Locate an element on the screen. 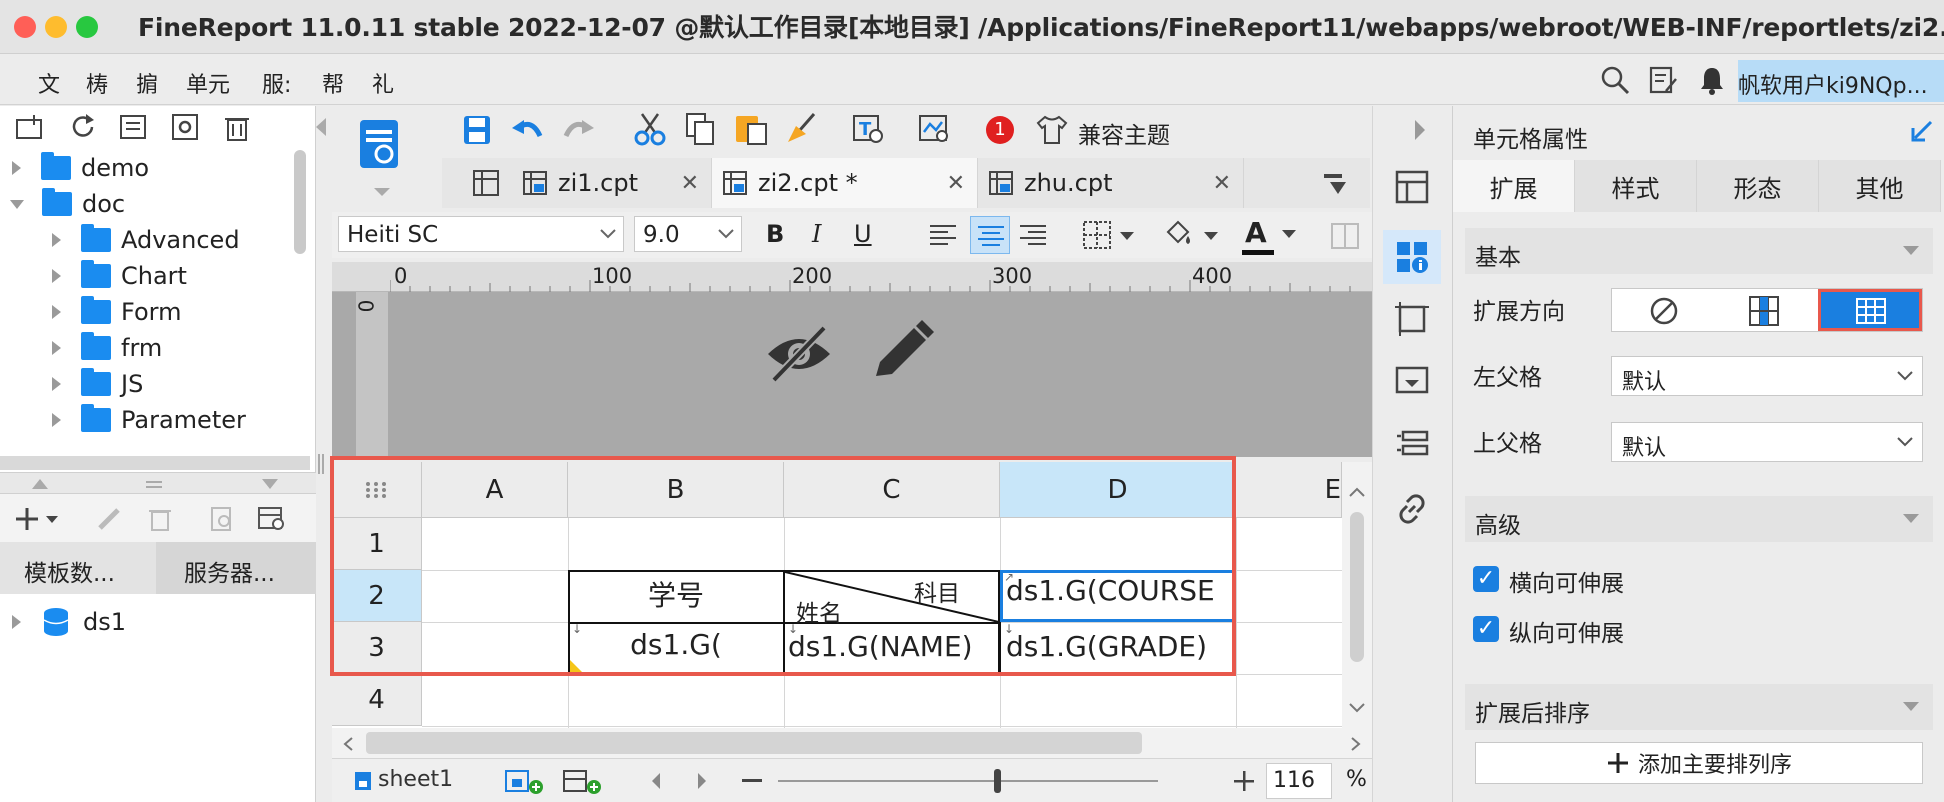 This screenshot has width=1944, height=802. cell-d3: ds1.G(GRADE) is located at coordinates (1120, 650).